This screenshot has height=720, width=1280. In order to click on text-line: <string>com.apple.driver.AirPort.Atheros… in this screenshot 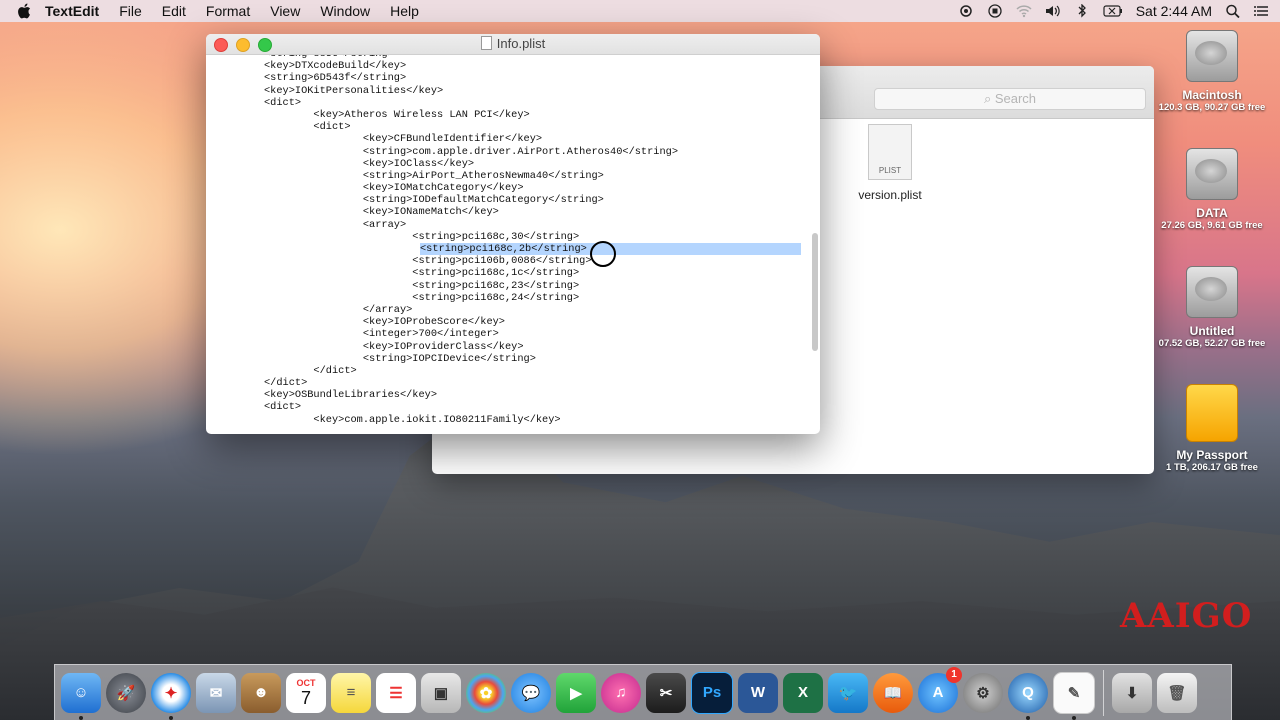, I will do `click(506, 152)`.